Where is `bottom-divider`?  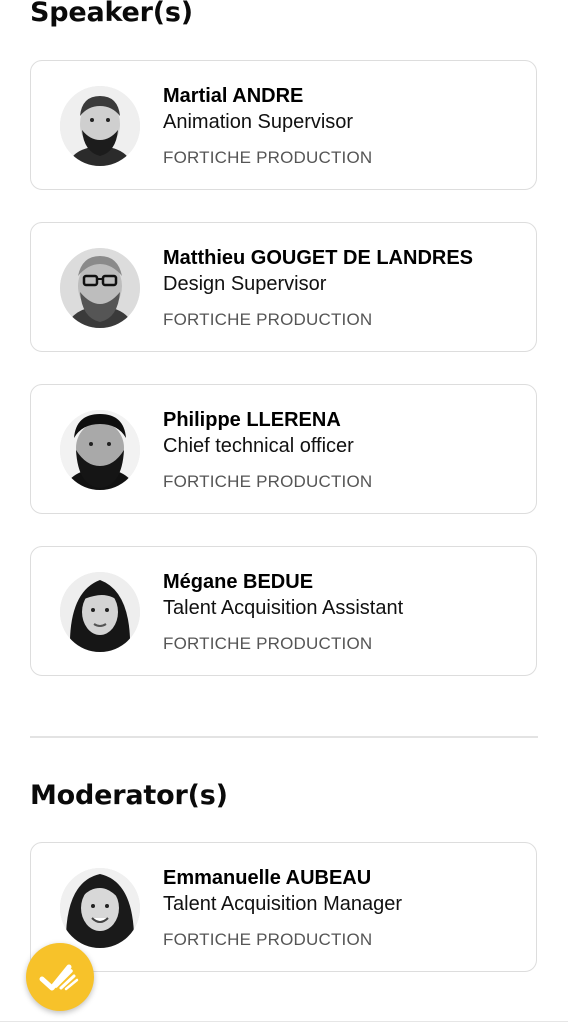 bottom-divider is located at coordinates (284, 1021).